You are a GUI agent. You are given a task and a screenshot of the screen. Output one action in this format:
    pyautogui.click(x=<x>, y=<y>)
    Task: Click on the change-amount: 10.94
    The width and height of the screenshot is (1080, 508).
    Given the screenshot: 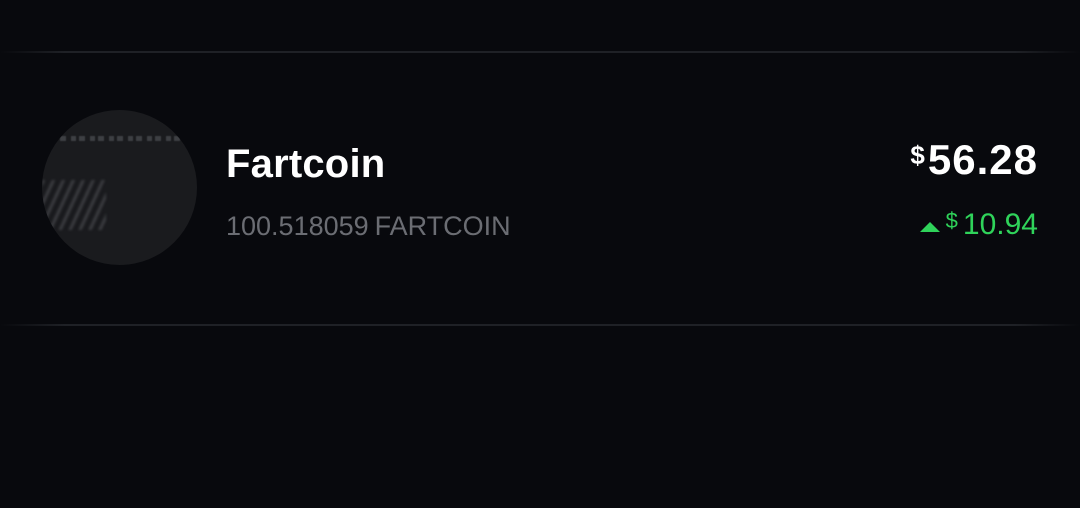 What is the action you would take?
    pyautogui.click(x=1000, y=224)
    